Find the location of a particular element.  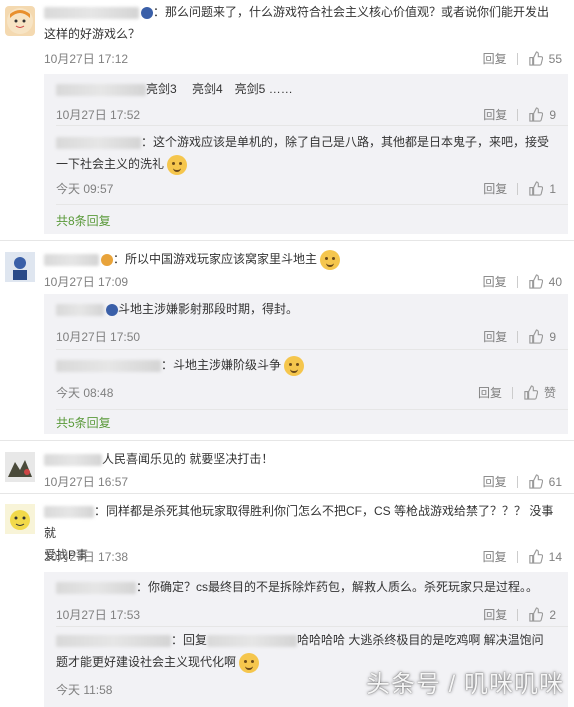

watermark: 头条号 / 叽咪叽咪 is located at coordinates (464, 684).